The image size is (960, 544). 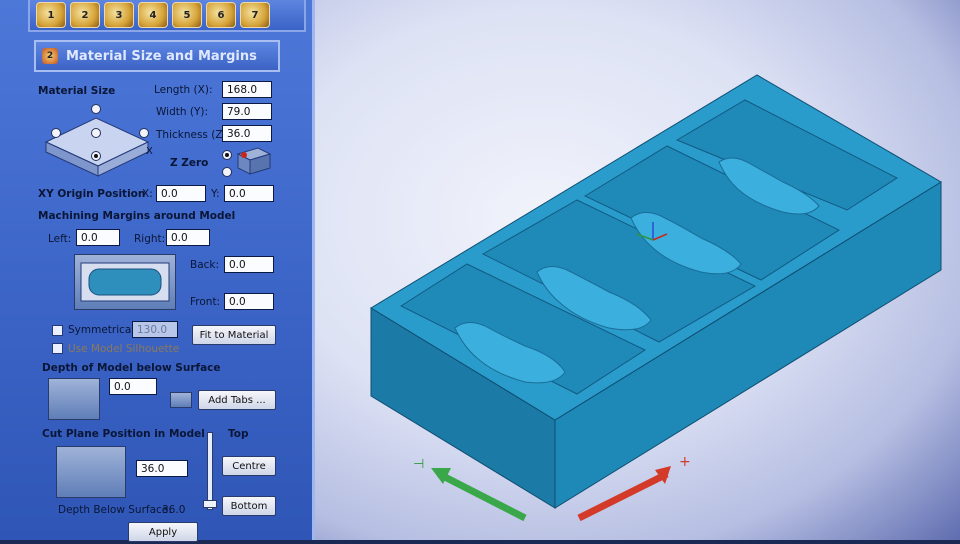 What do you see at coordinates (205, 265) in the screenshot?
I see `margin-back-label: Back:` at bounding box center [205, 265].